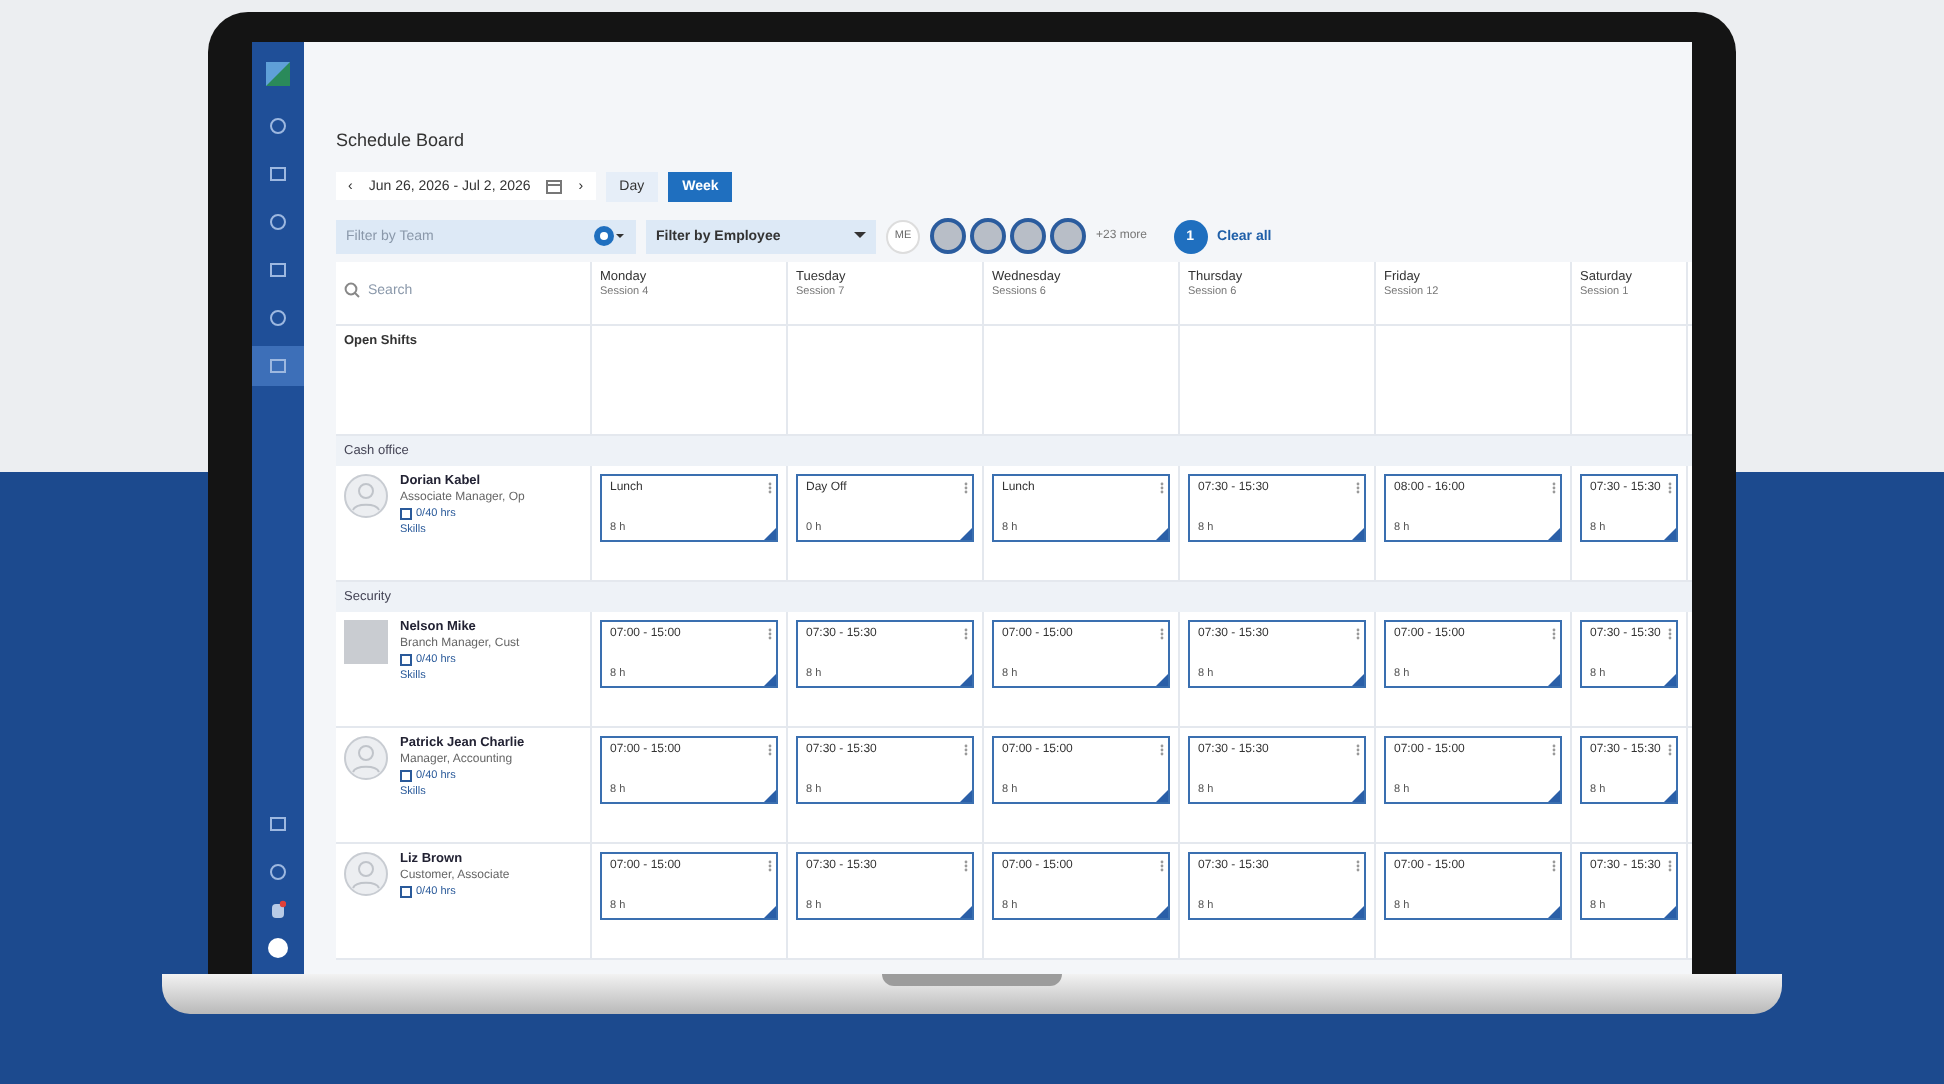 The image size is (1944, 1084). Describe the element at coordinates (860, 236) in the screenshot. I see `caret-icon` at that location.